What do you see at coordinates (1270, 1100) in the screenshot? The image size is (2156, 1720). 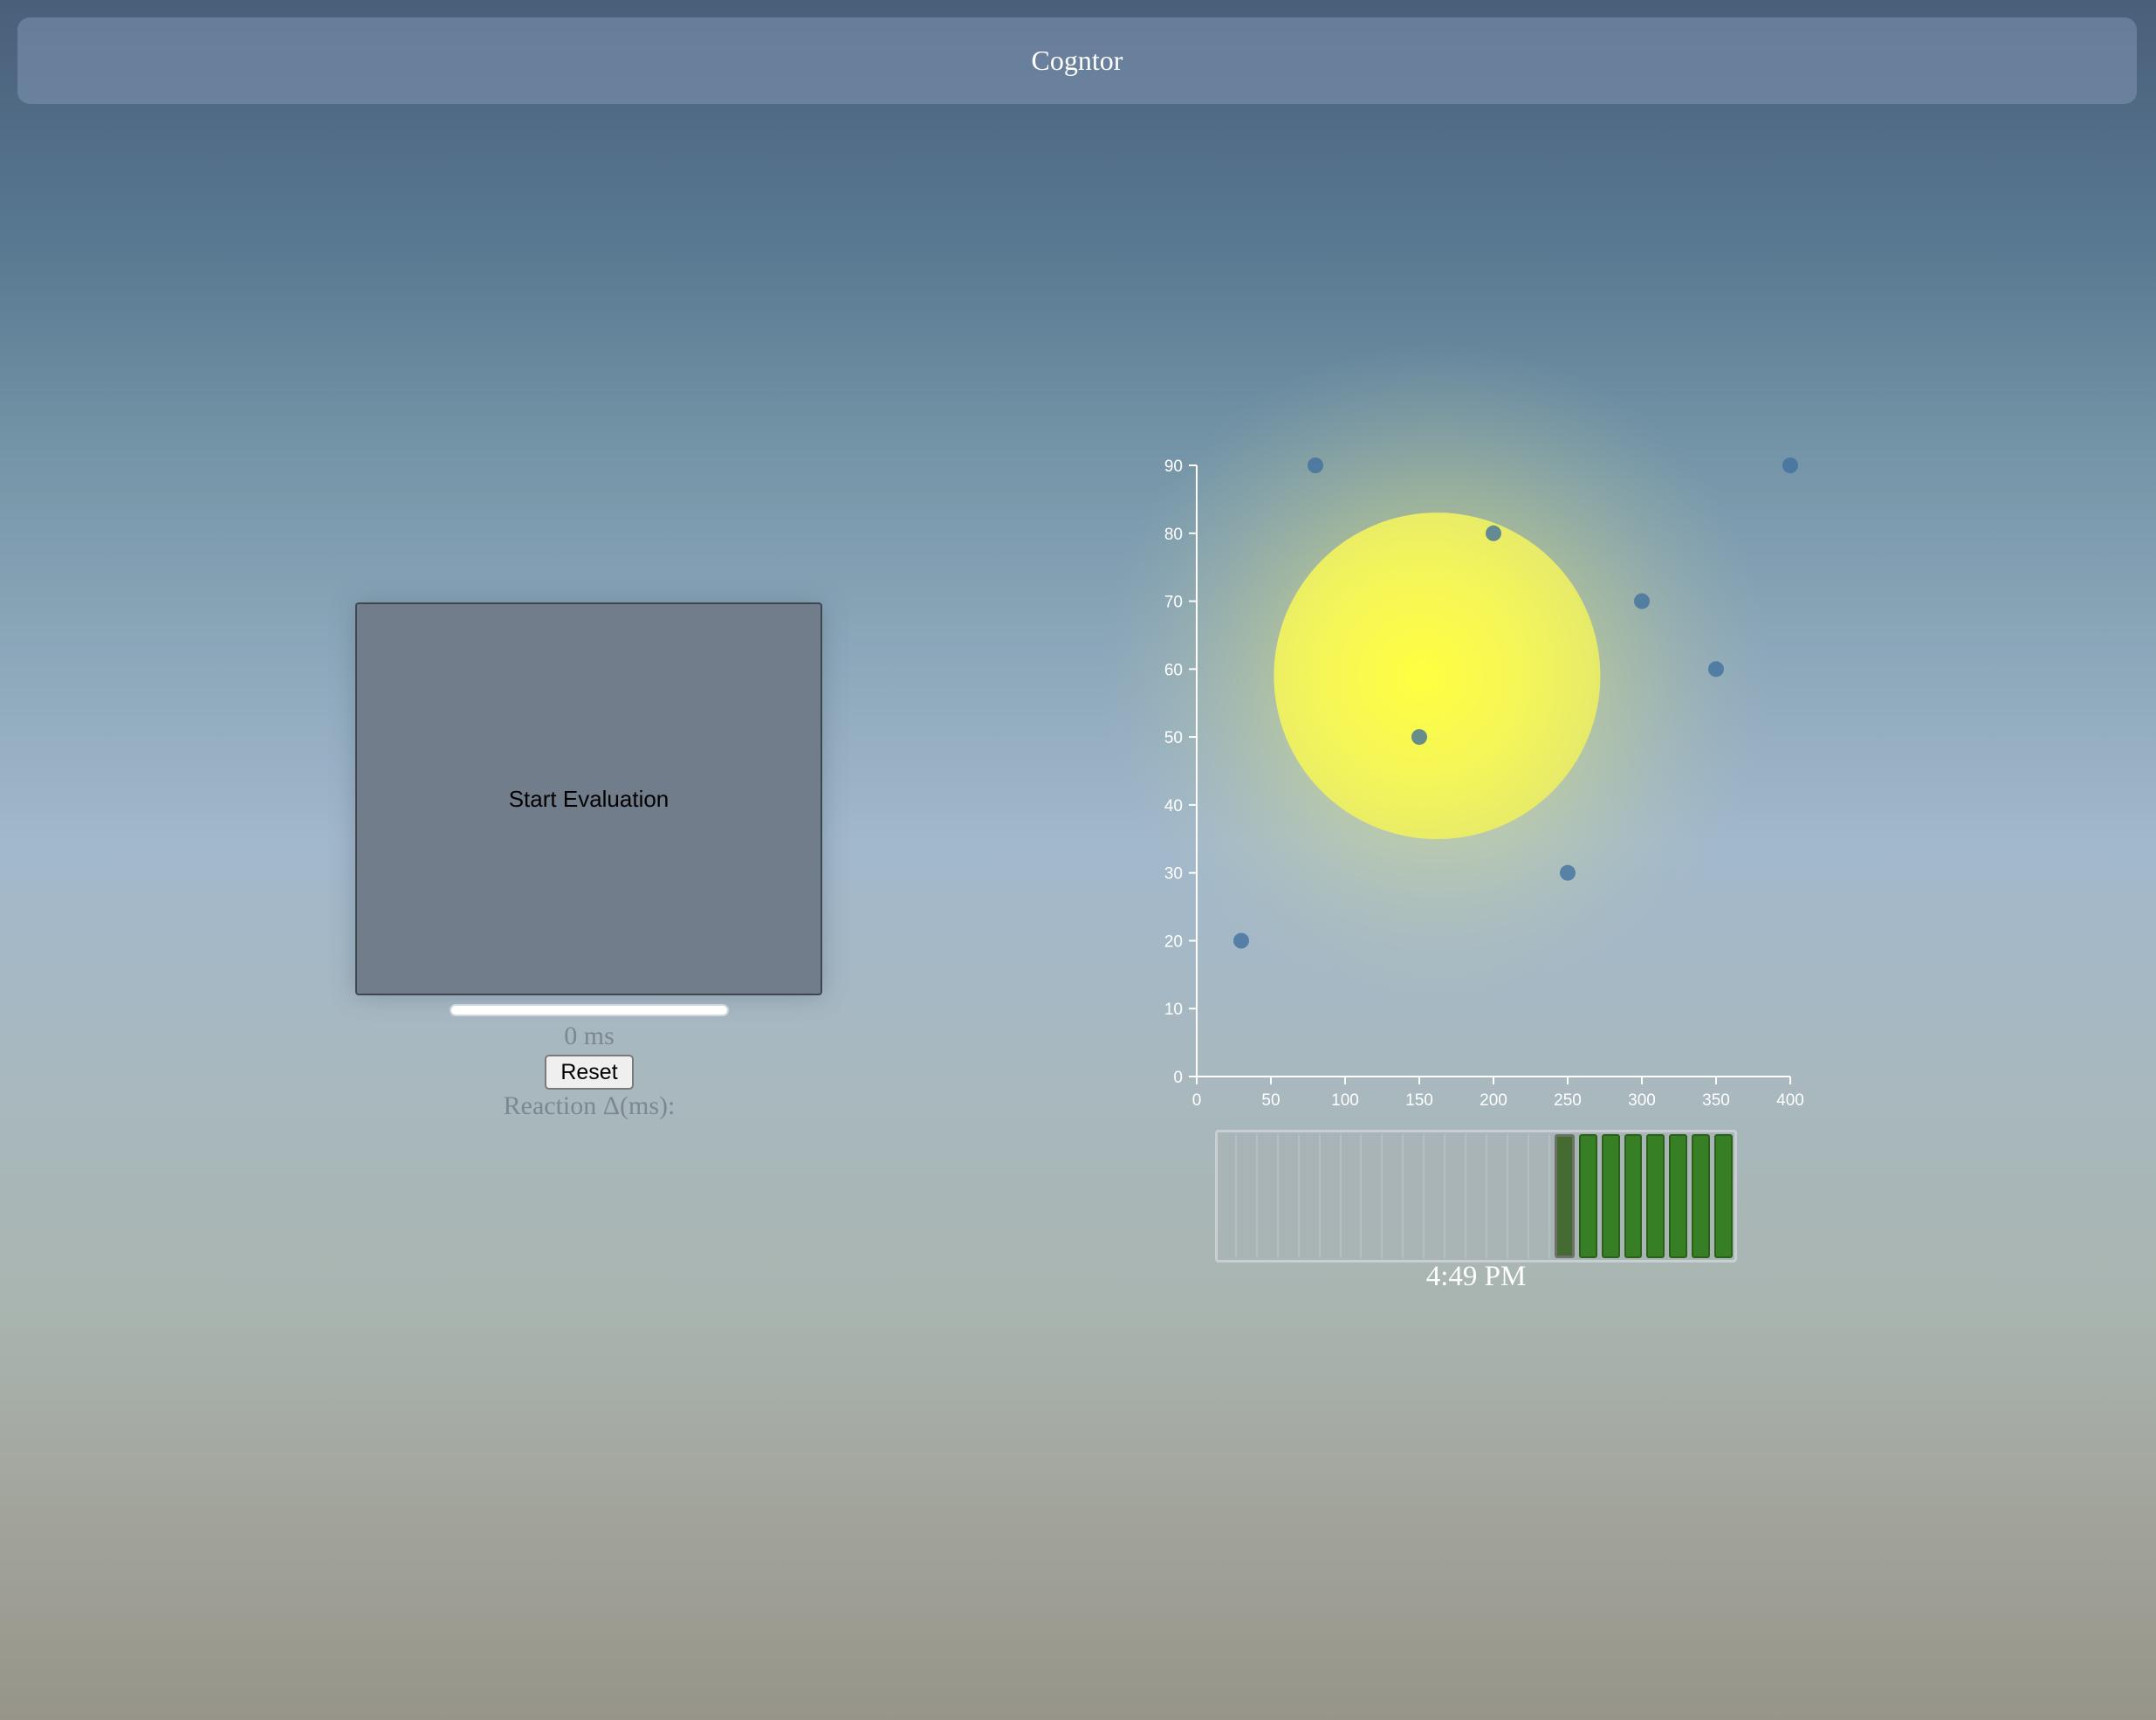 I see `x-tick-label: 50` at bounding box center [1270, 1100].